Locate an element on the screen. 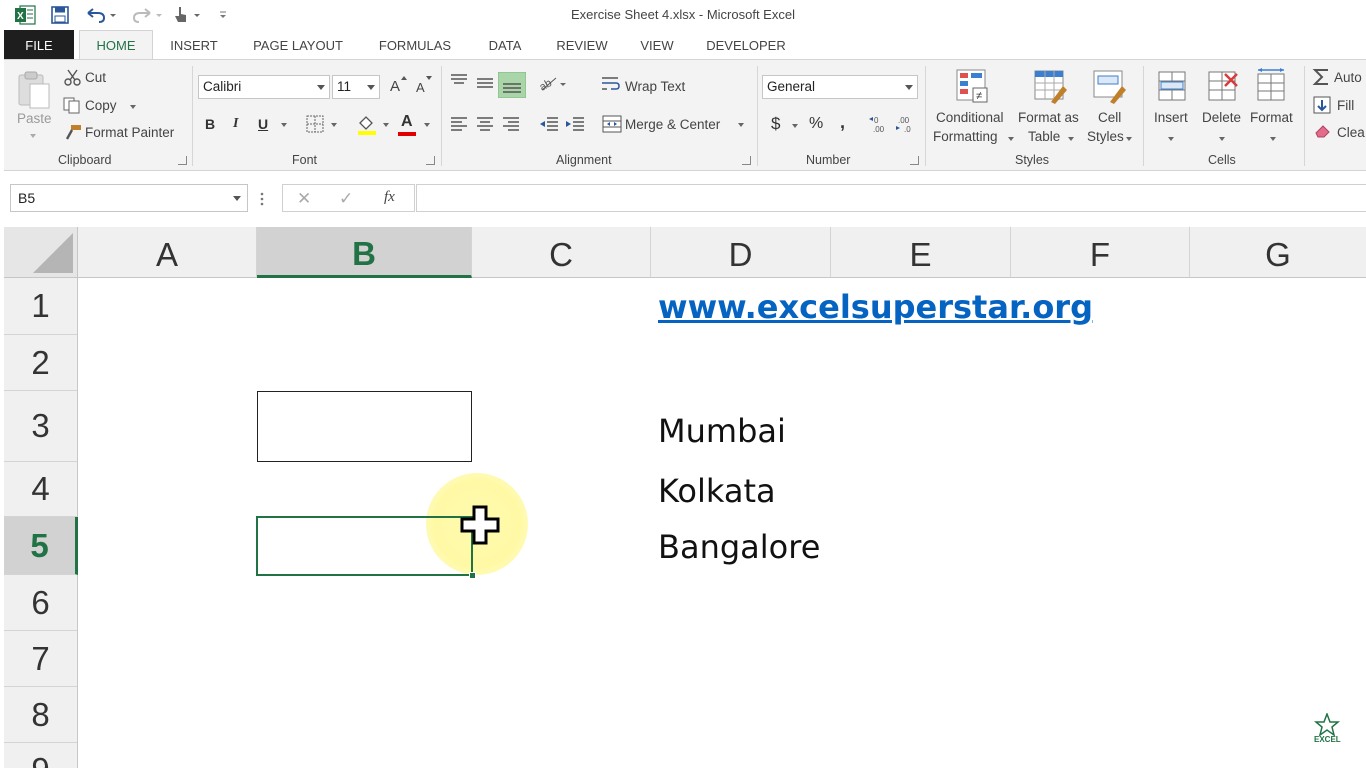 The image size is (1366, 768). cell-styles-button: Cell is located at coordinates (1109, 117).